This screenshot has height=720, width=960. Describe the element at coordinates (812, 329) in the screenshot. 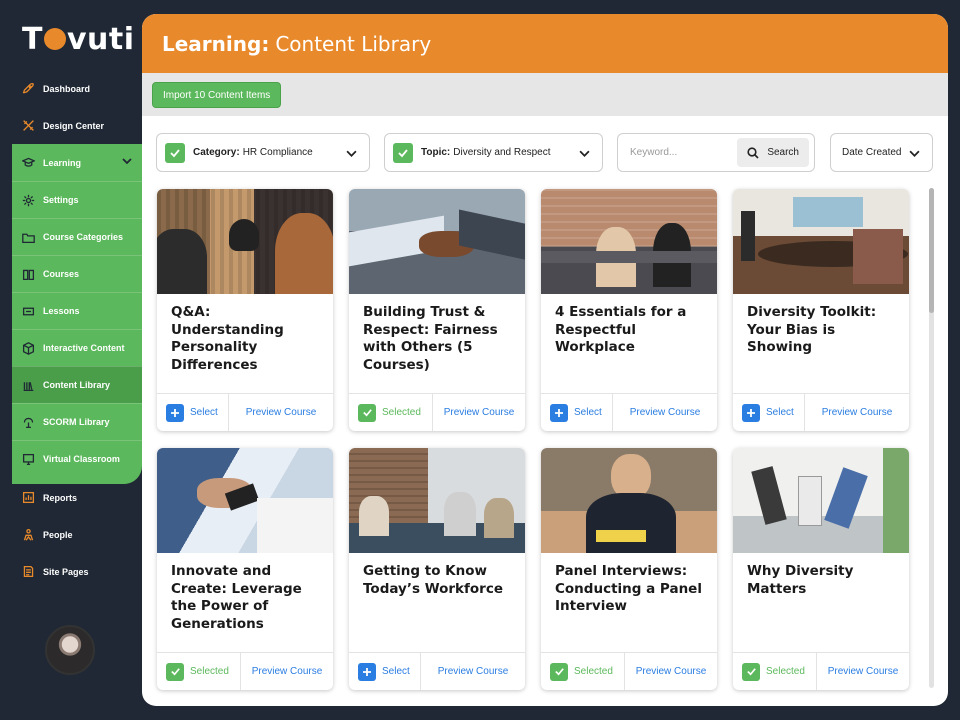

I see `course-title: Diversity Toolkit: Your Bias is Showing` at that location.